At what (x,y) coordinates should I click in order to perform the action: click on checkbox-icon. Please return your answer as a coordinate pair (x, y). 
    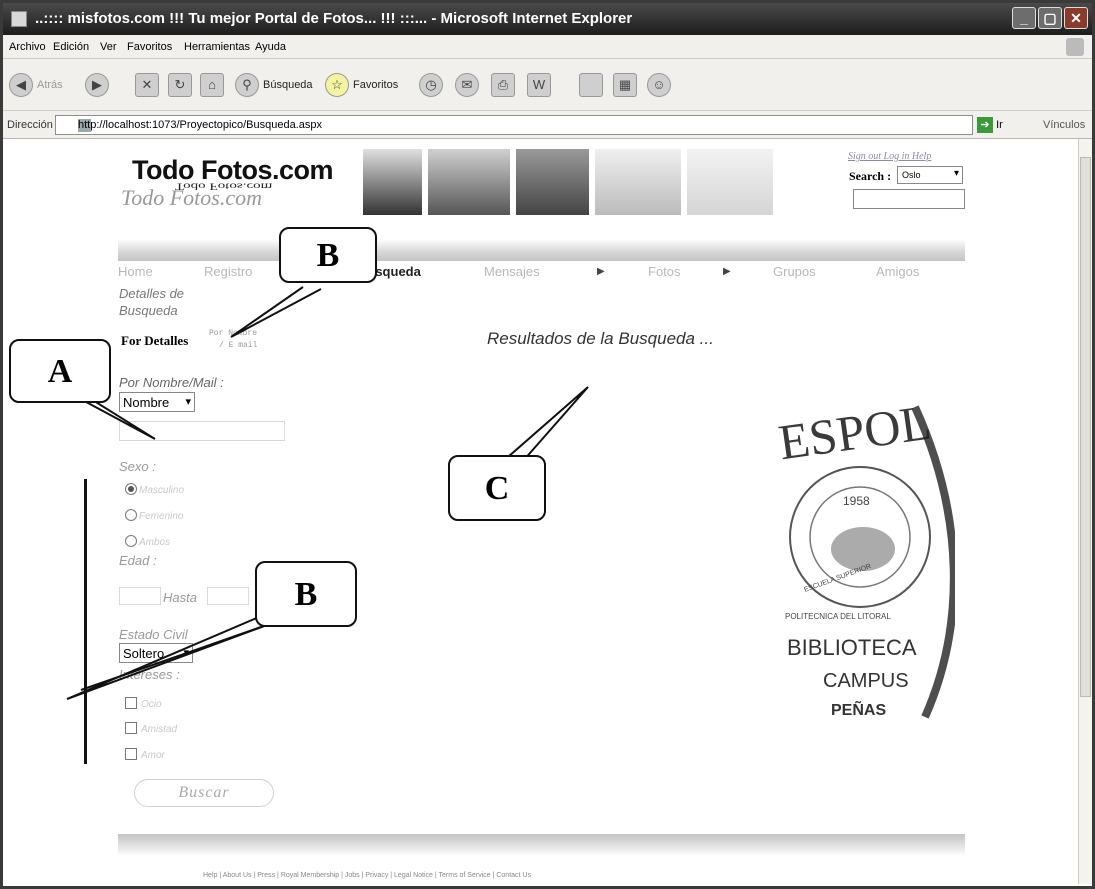
    Looking at the image, I should click on (131, 727).